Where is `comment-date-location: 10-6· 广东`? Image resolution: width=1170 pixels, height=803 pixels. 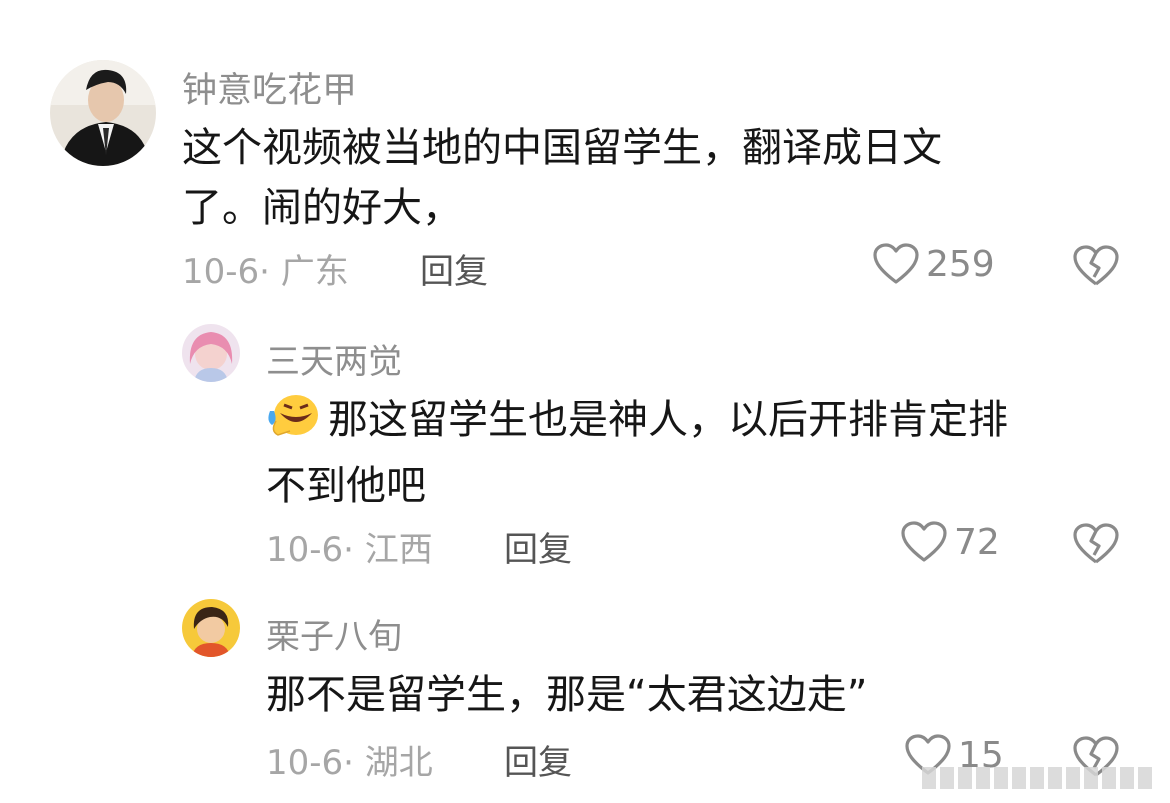 comment-date-location: 10-6· 广东 is located at coordinates (265, 272).